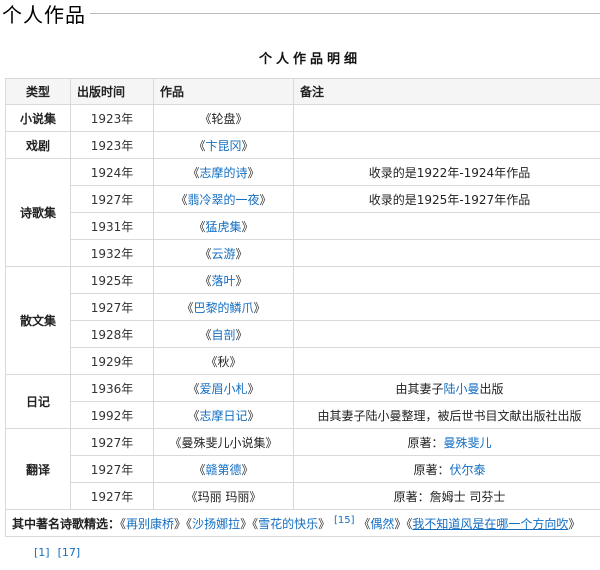 Image resolution: width=600 pixels, height=570 pixels. I want to click on work-cell: 《志摩日记》, so click(223, 415).